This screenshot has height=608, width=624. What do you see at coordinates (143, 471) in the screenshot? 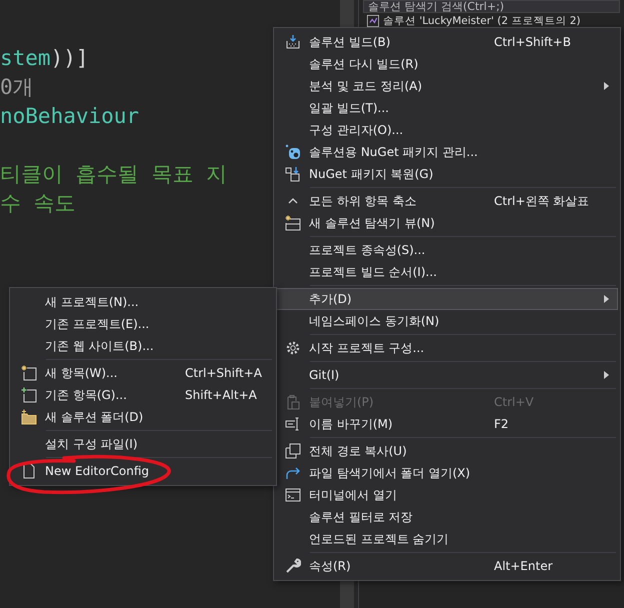
I see `menu-item: New EditorConfig` at bounding box center [143, 471].